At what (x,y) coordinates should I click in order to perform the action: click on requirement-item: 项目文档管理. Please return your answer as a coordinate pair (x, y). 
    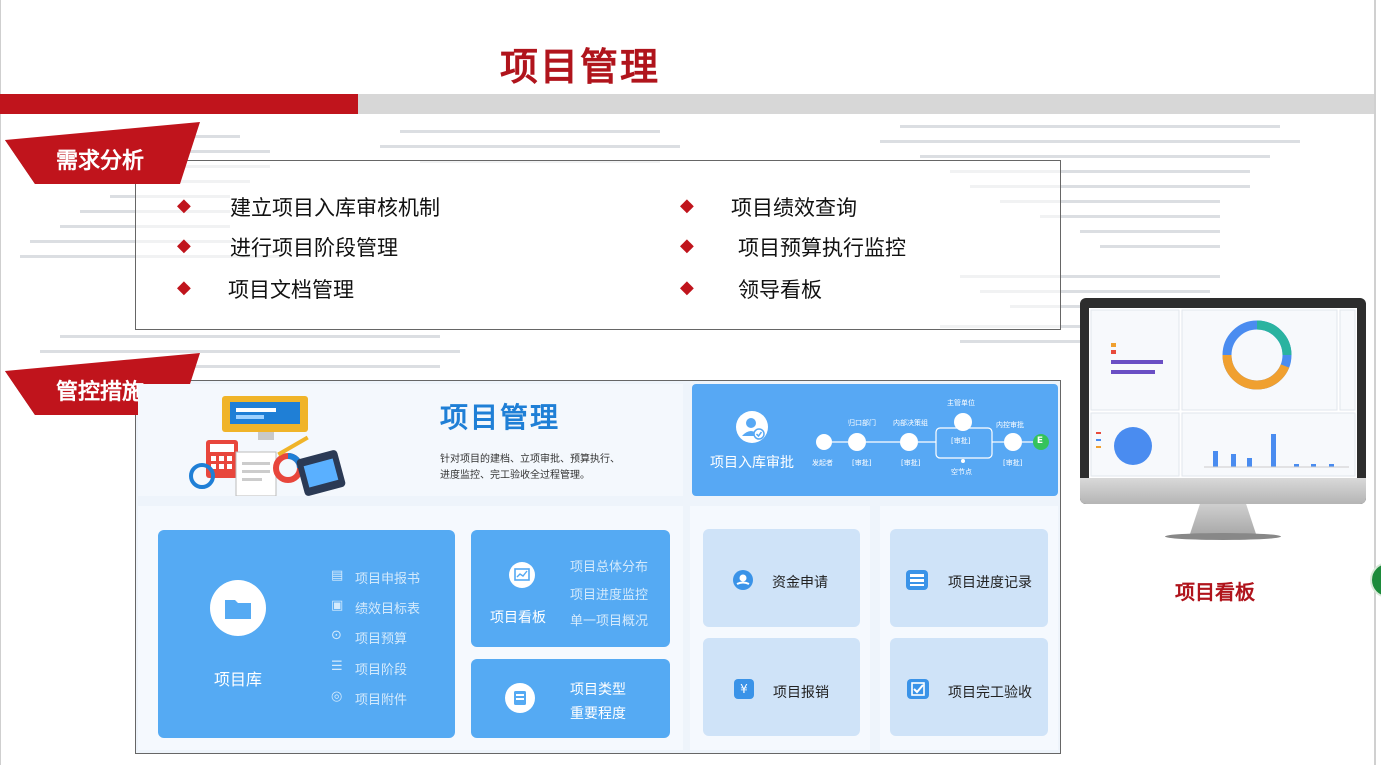
    Looking at the image, I should click on (291, 290).